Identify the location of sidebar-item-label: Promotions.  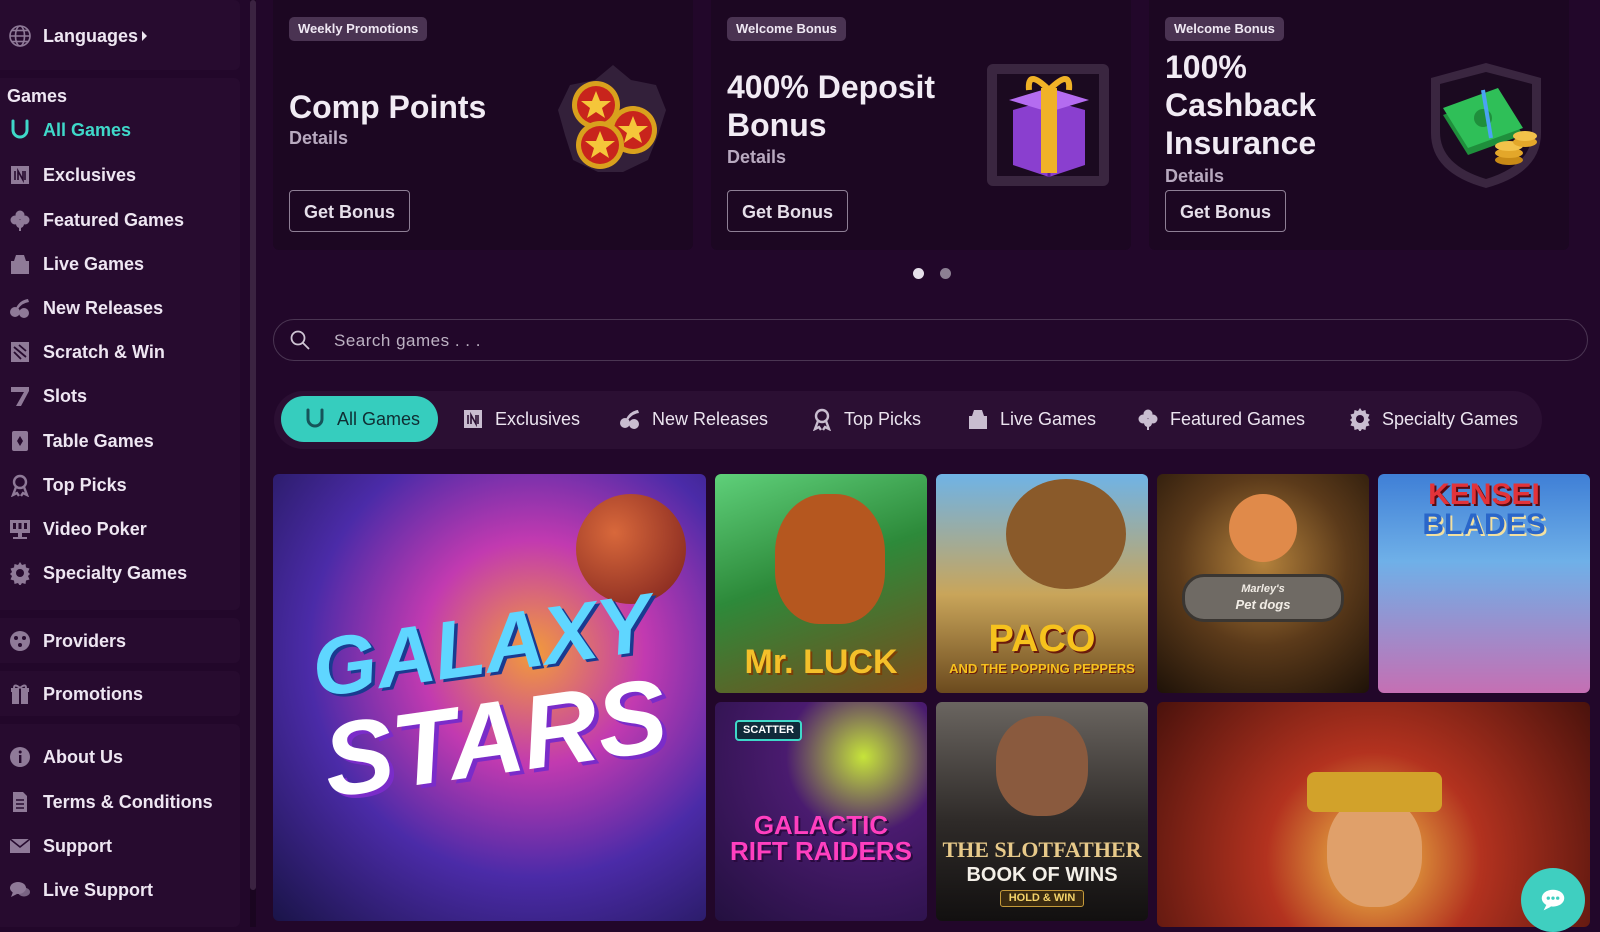
(93, 693).